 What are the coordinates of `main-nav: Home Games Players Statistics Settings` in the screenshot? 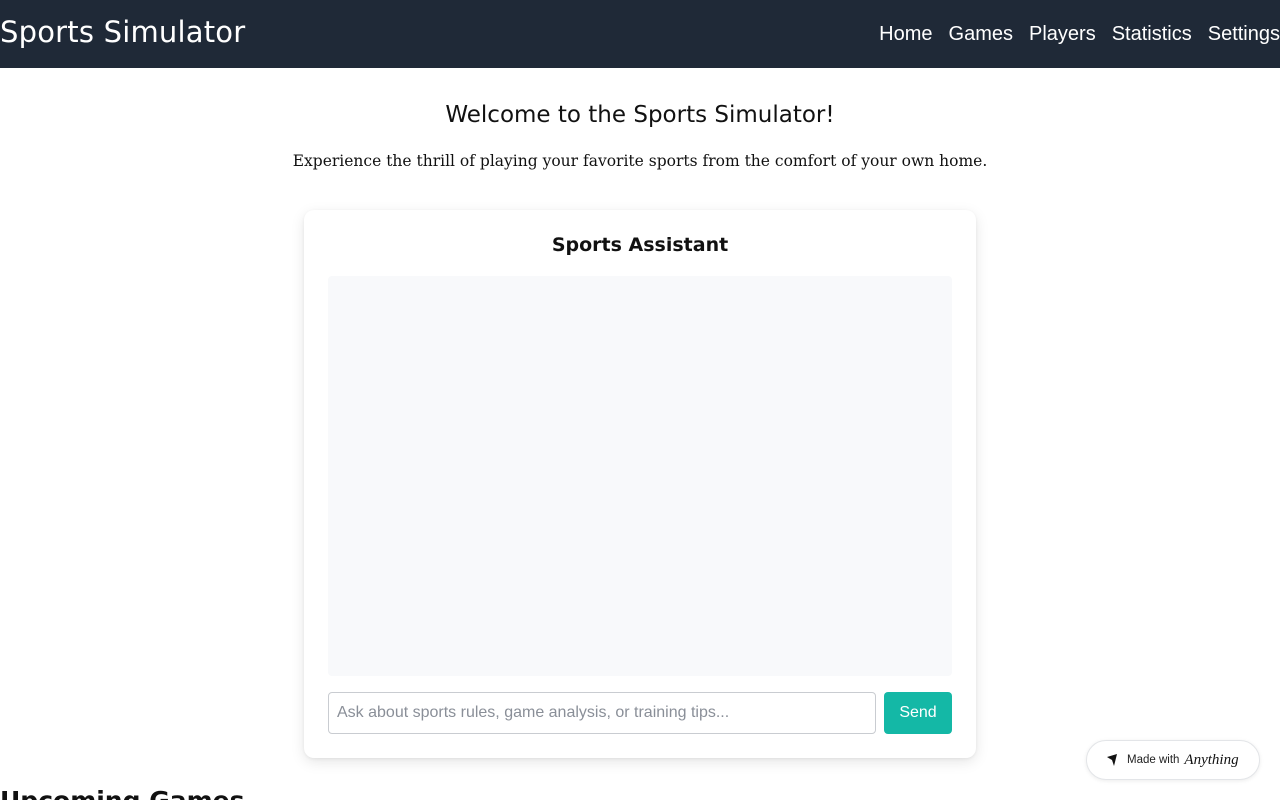 It's located at (1079, 34).